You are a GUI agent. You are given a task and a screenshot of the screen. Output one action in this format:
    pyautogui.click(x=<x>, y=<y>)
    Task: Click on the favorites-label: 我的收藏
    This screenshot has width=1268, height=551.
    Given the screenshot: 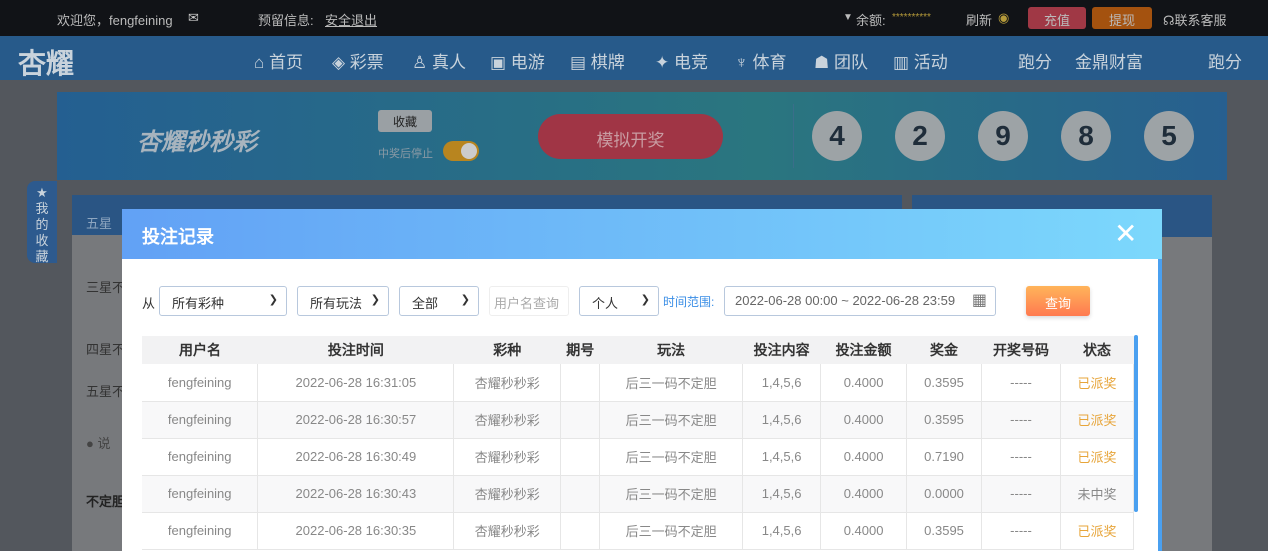 What is the action you would take?
    pyautogui.click(x=42, y=232)
    